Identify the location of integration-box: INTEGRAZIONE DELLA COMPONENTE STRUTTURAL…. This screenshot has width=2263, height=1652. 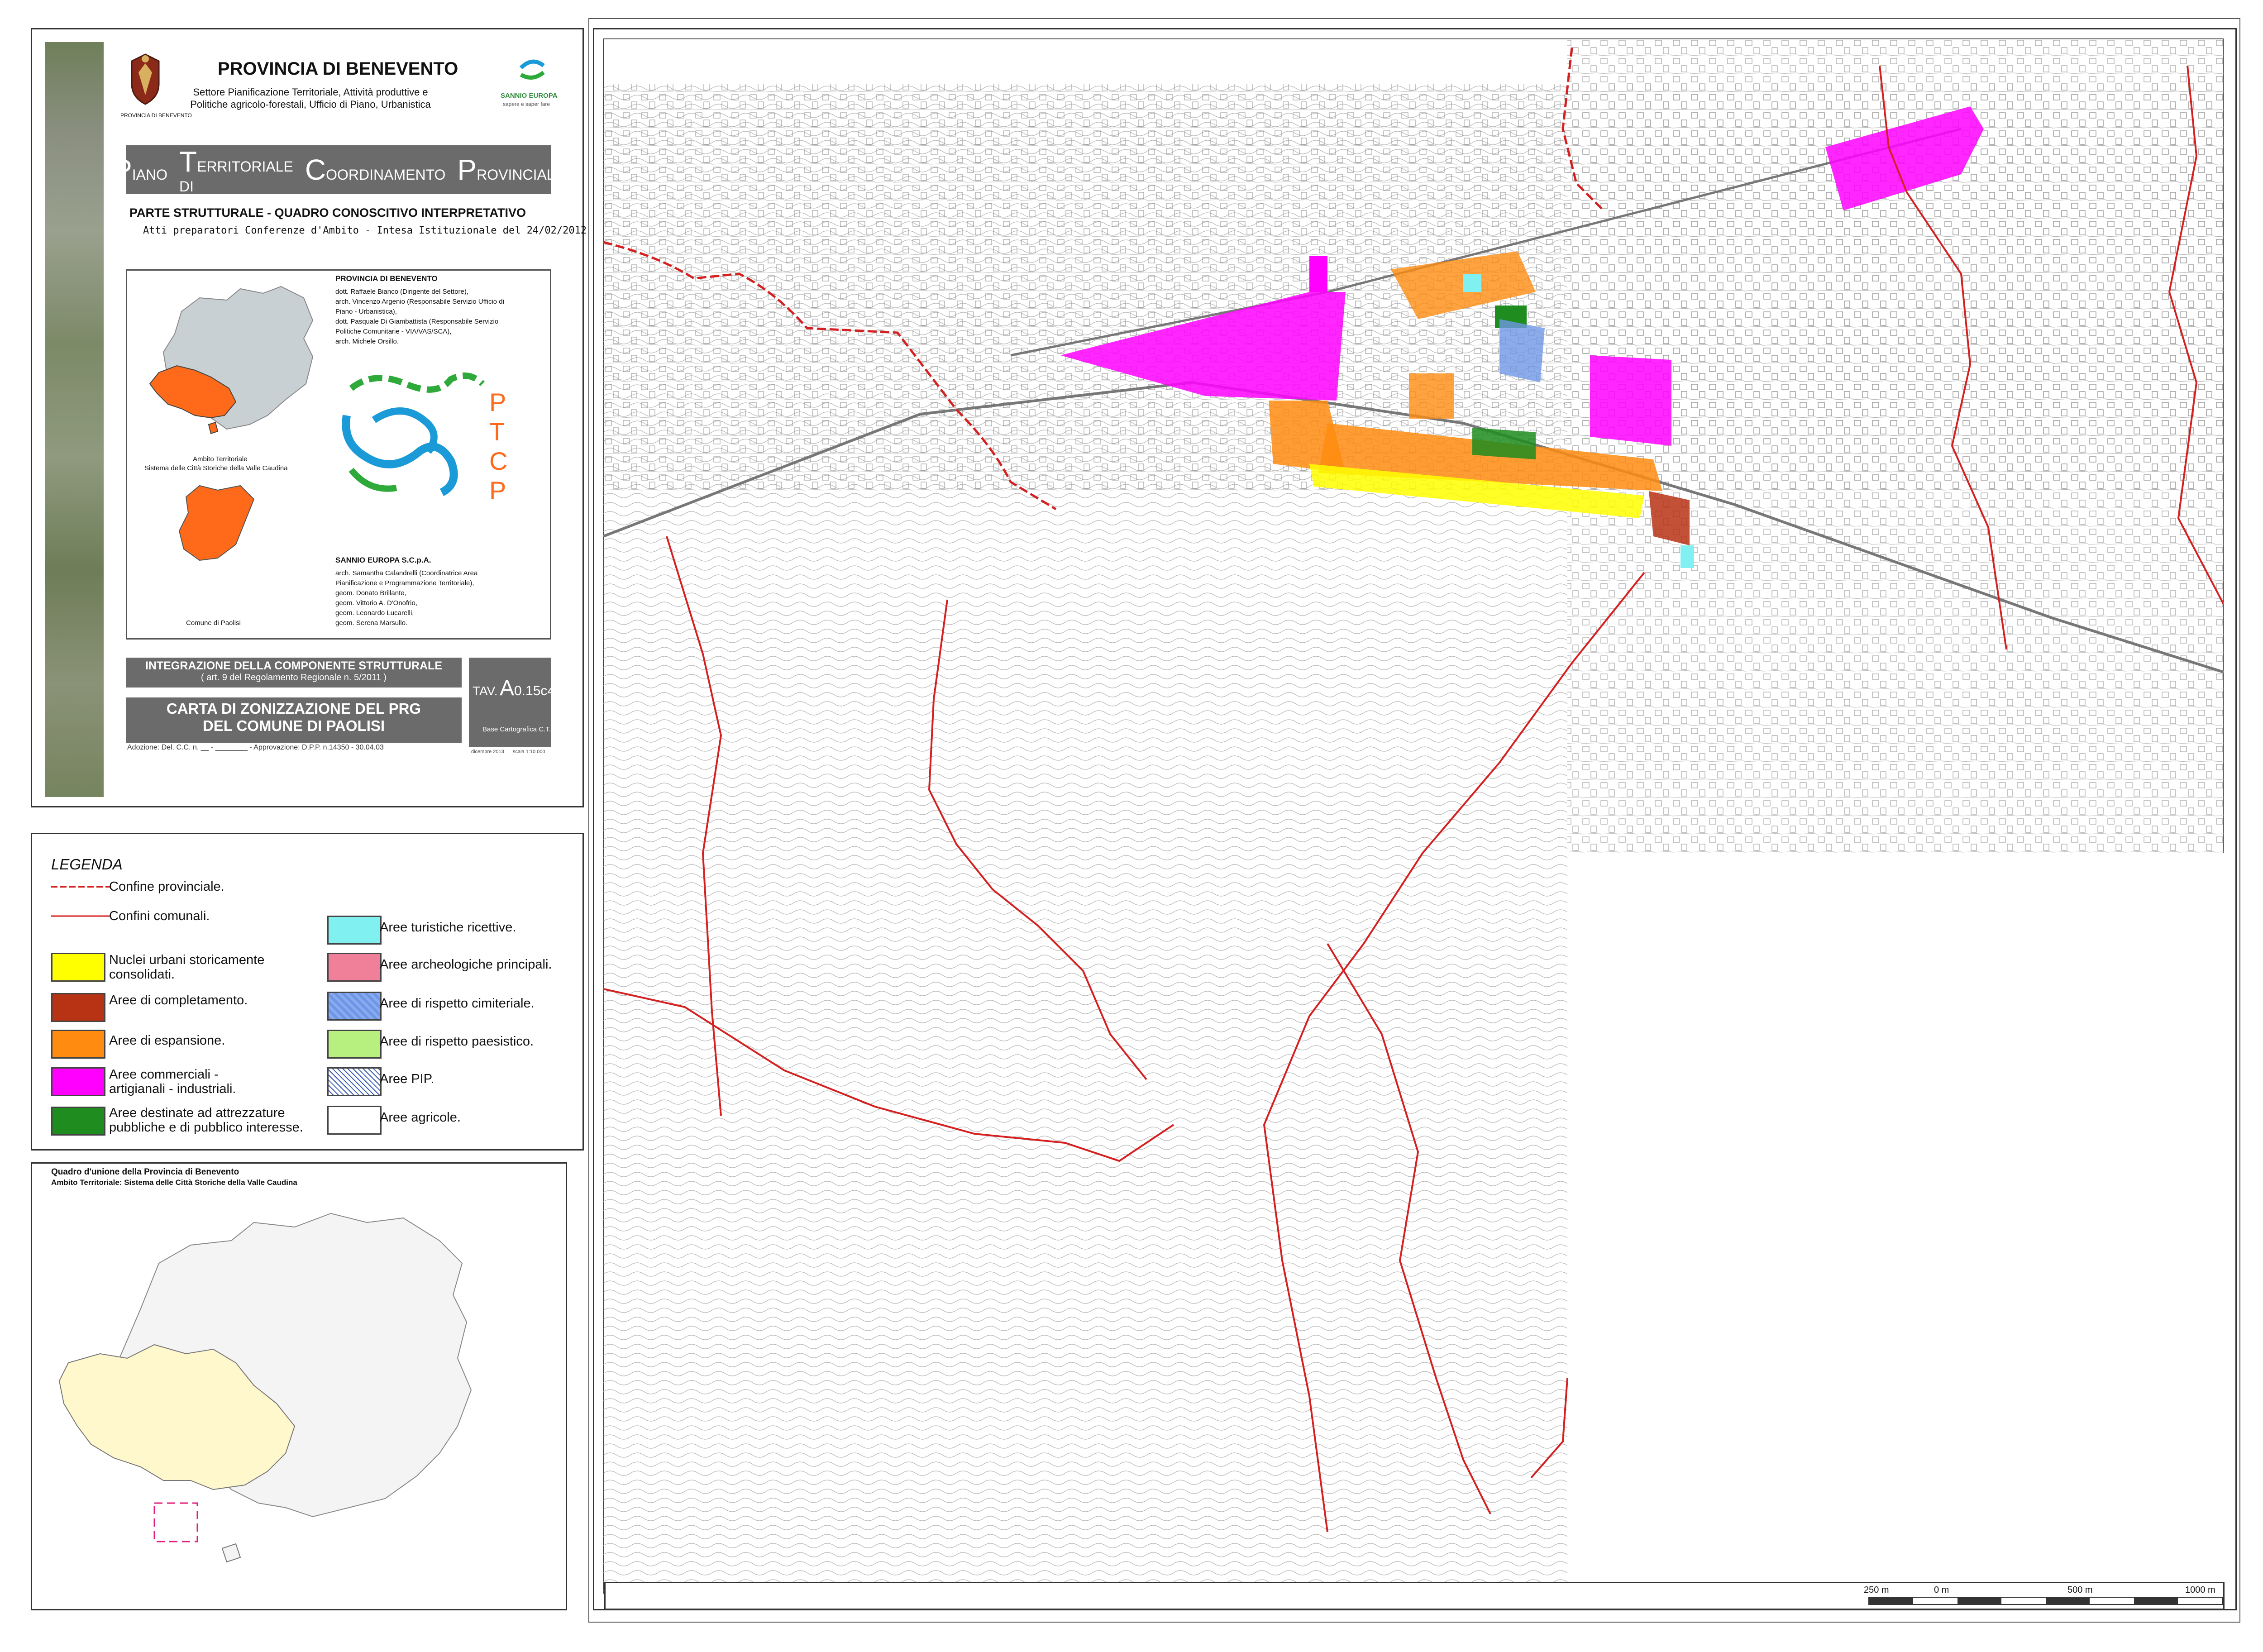
(294, 673).